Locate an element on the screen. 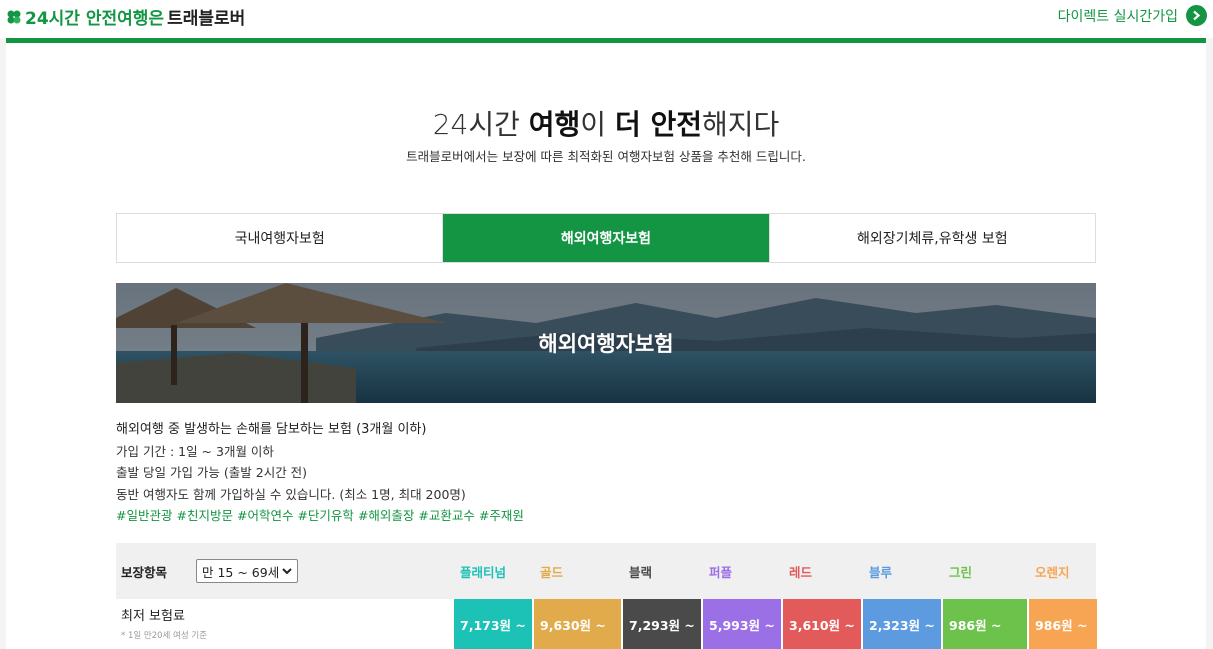 The image size is (1213, 649). clover-icon is located at coordinates (14, 16).